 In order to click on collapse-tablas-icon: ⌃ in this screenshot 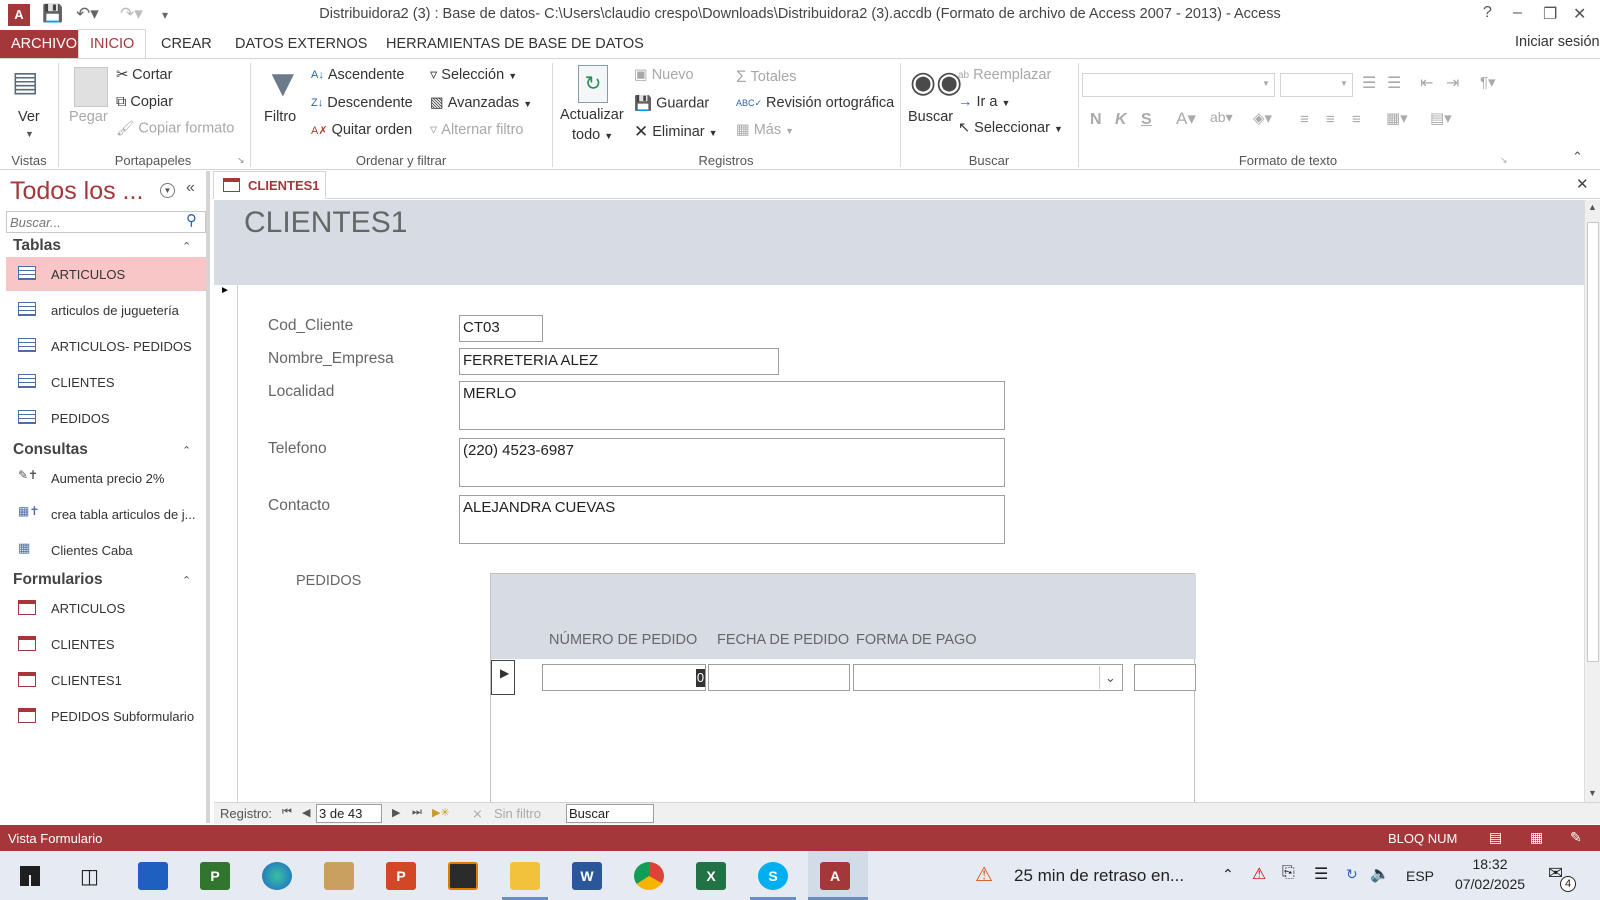, I will do `click(186, 246)`.